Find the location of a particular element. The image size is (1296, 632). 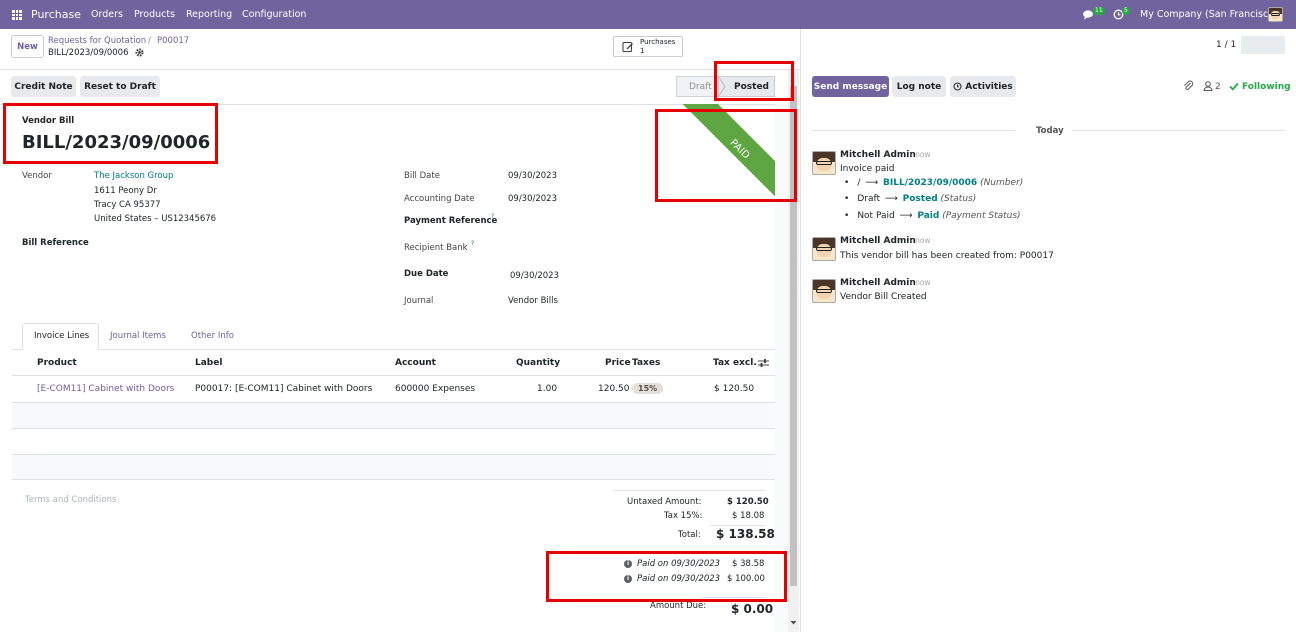

amount-due-label: Amount Due: is located at coordinates (678, 606).